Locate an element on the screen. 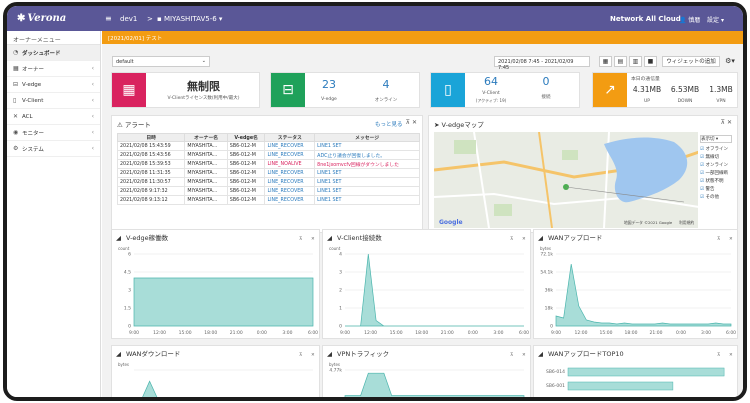 The image size is (750, 403). traffic-vpn: 1.3MB is located at coordinates (721, 89).